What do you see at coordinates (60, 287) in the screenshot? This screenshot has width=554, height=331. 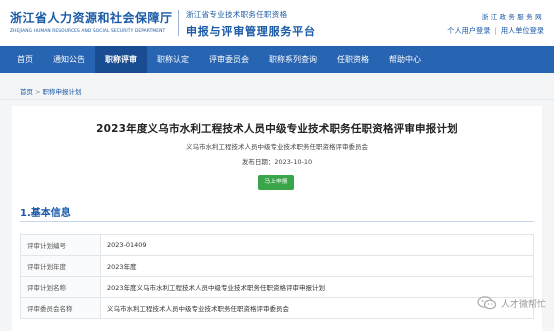 I see `field-label: 评审计划名称` at bounding box center [60, 287].